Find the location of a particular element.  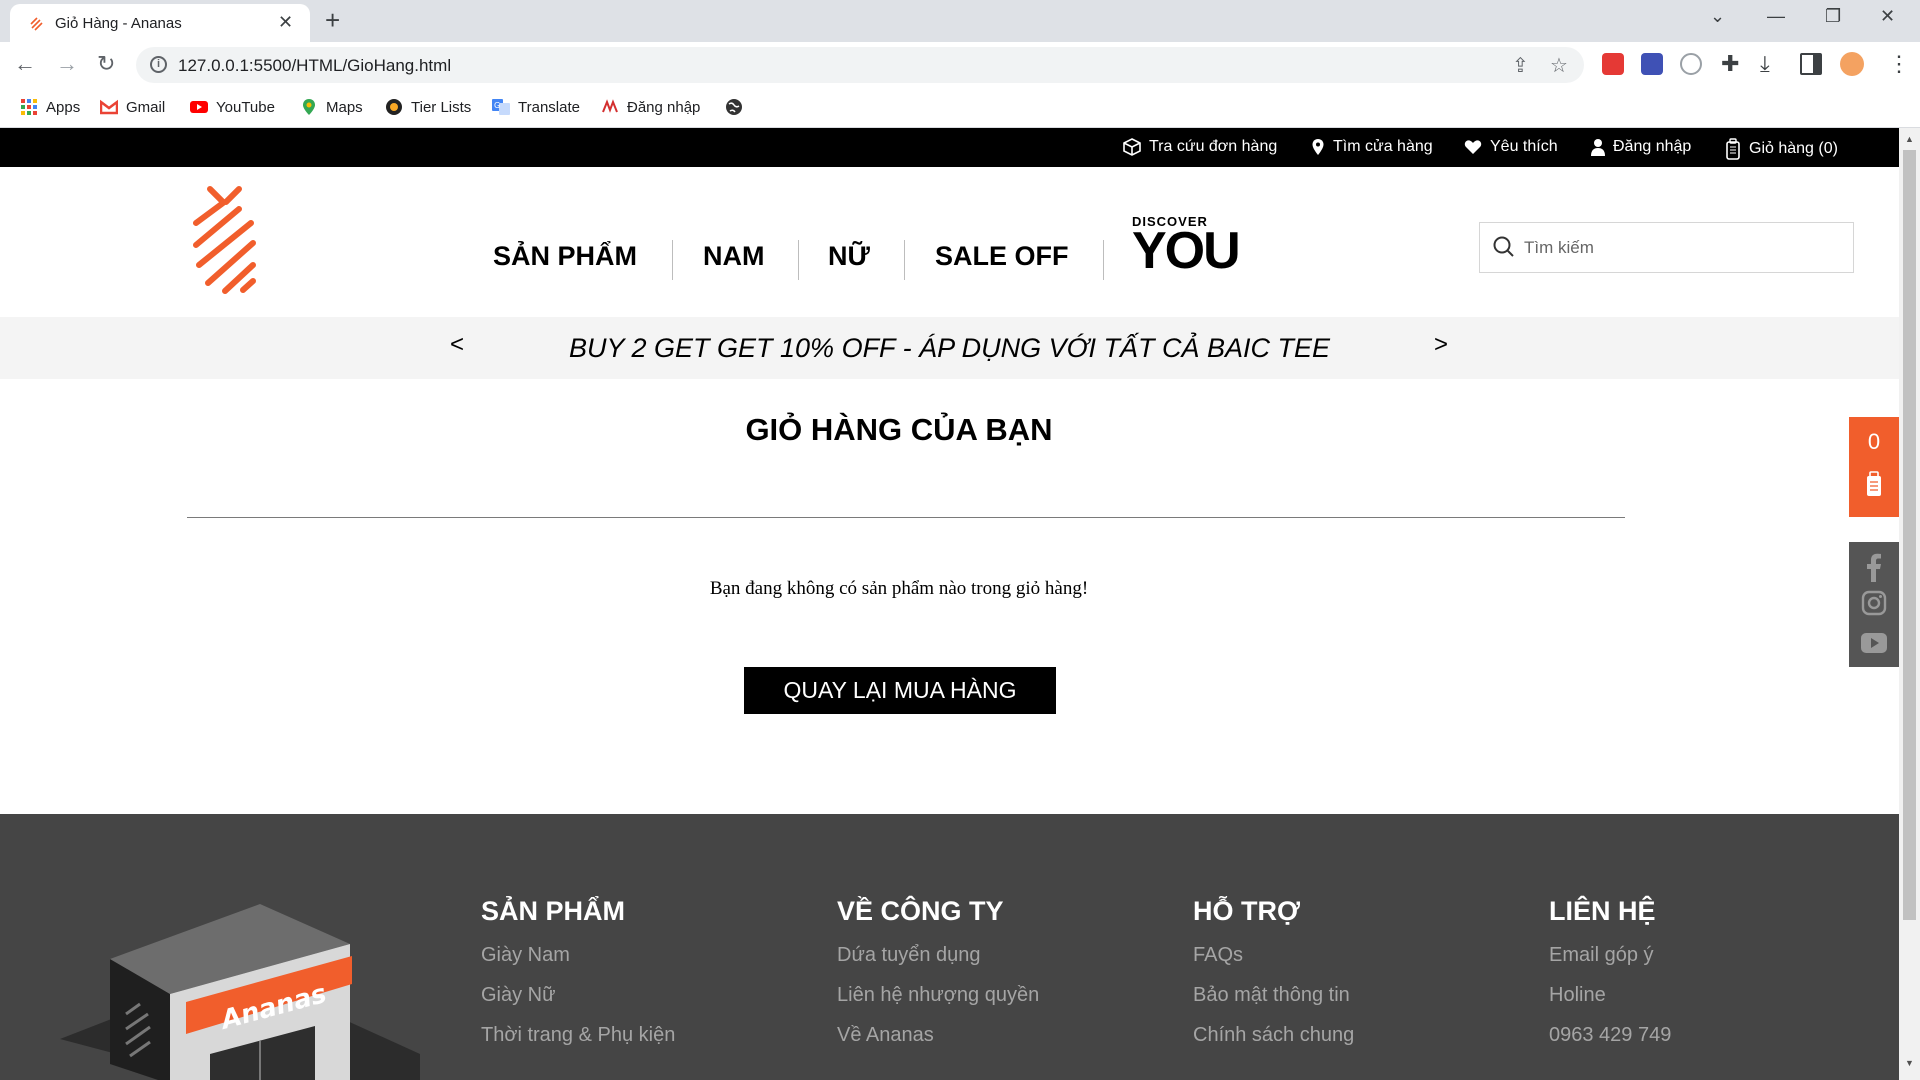

bookmark-label: Gmail is located at coordinates (146, 107).